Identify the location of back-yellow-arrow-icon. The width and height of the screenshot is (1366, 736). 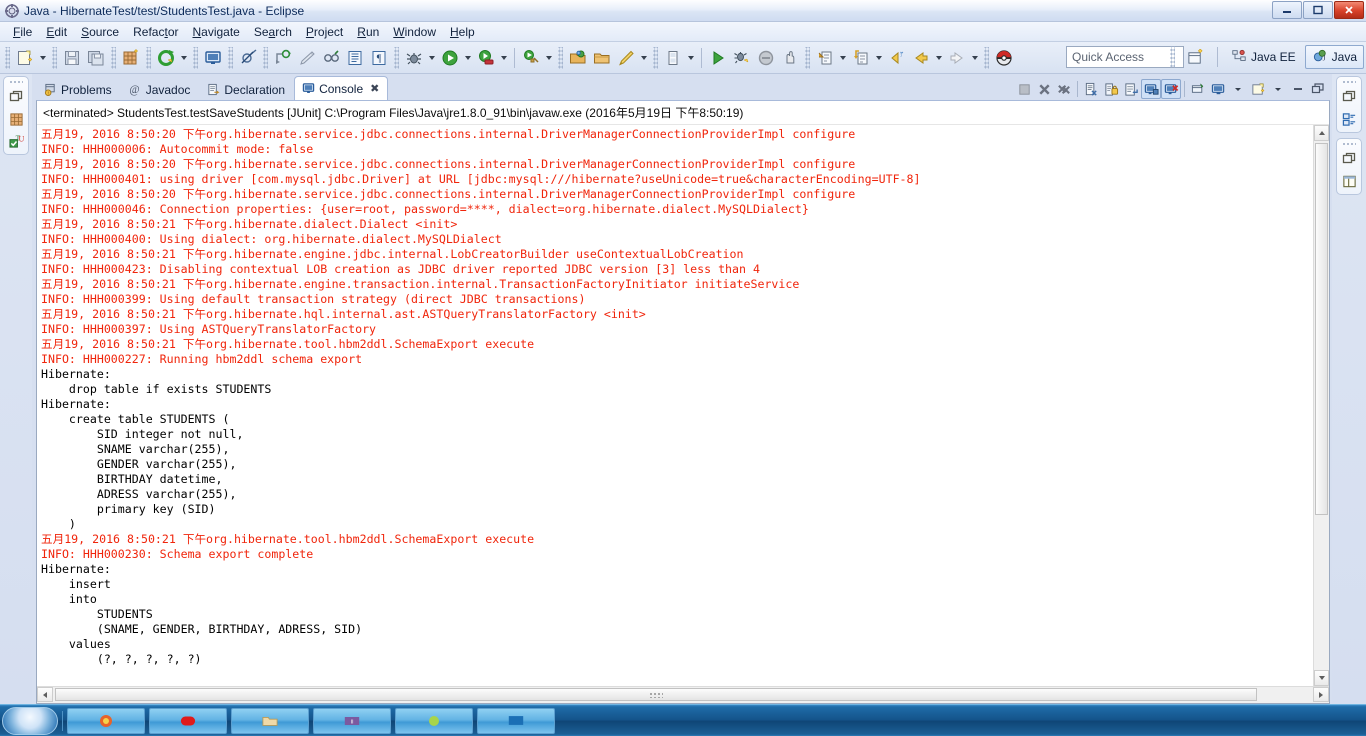
(897, 58).